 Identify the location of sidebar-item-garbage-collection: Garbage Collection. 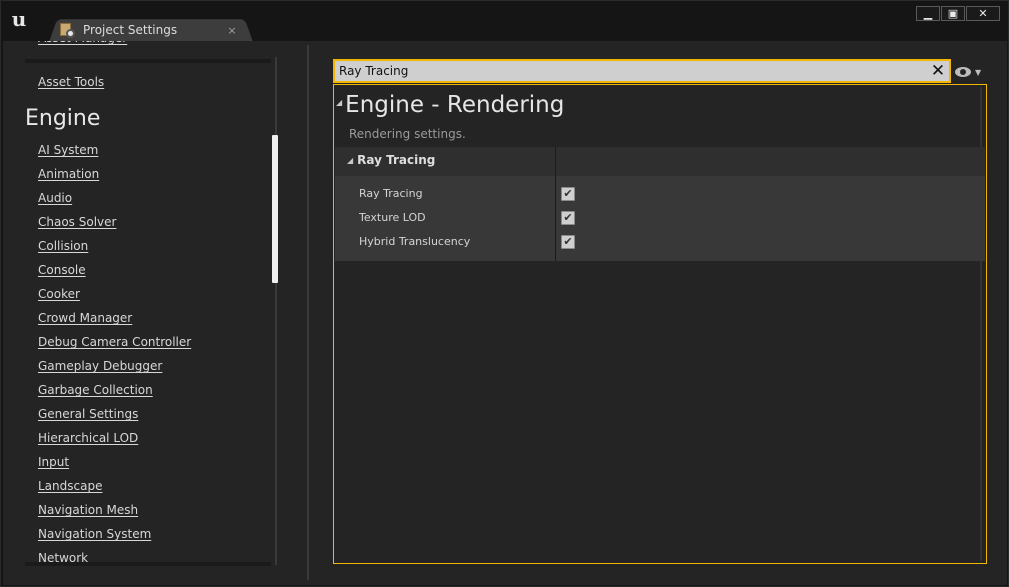
(95, 390).